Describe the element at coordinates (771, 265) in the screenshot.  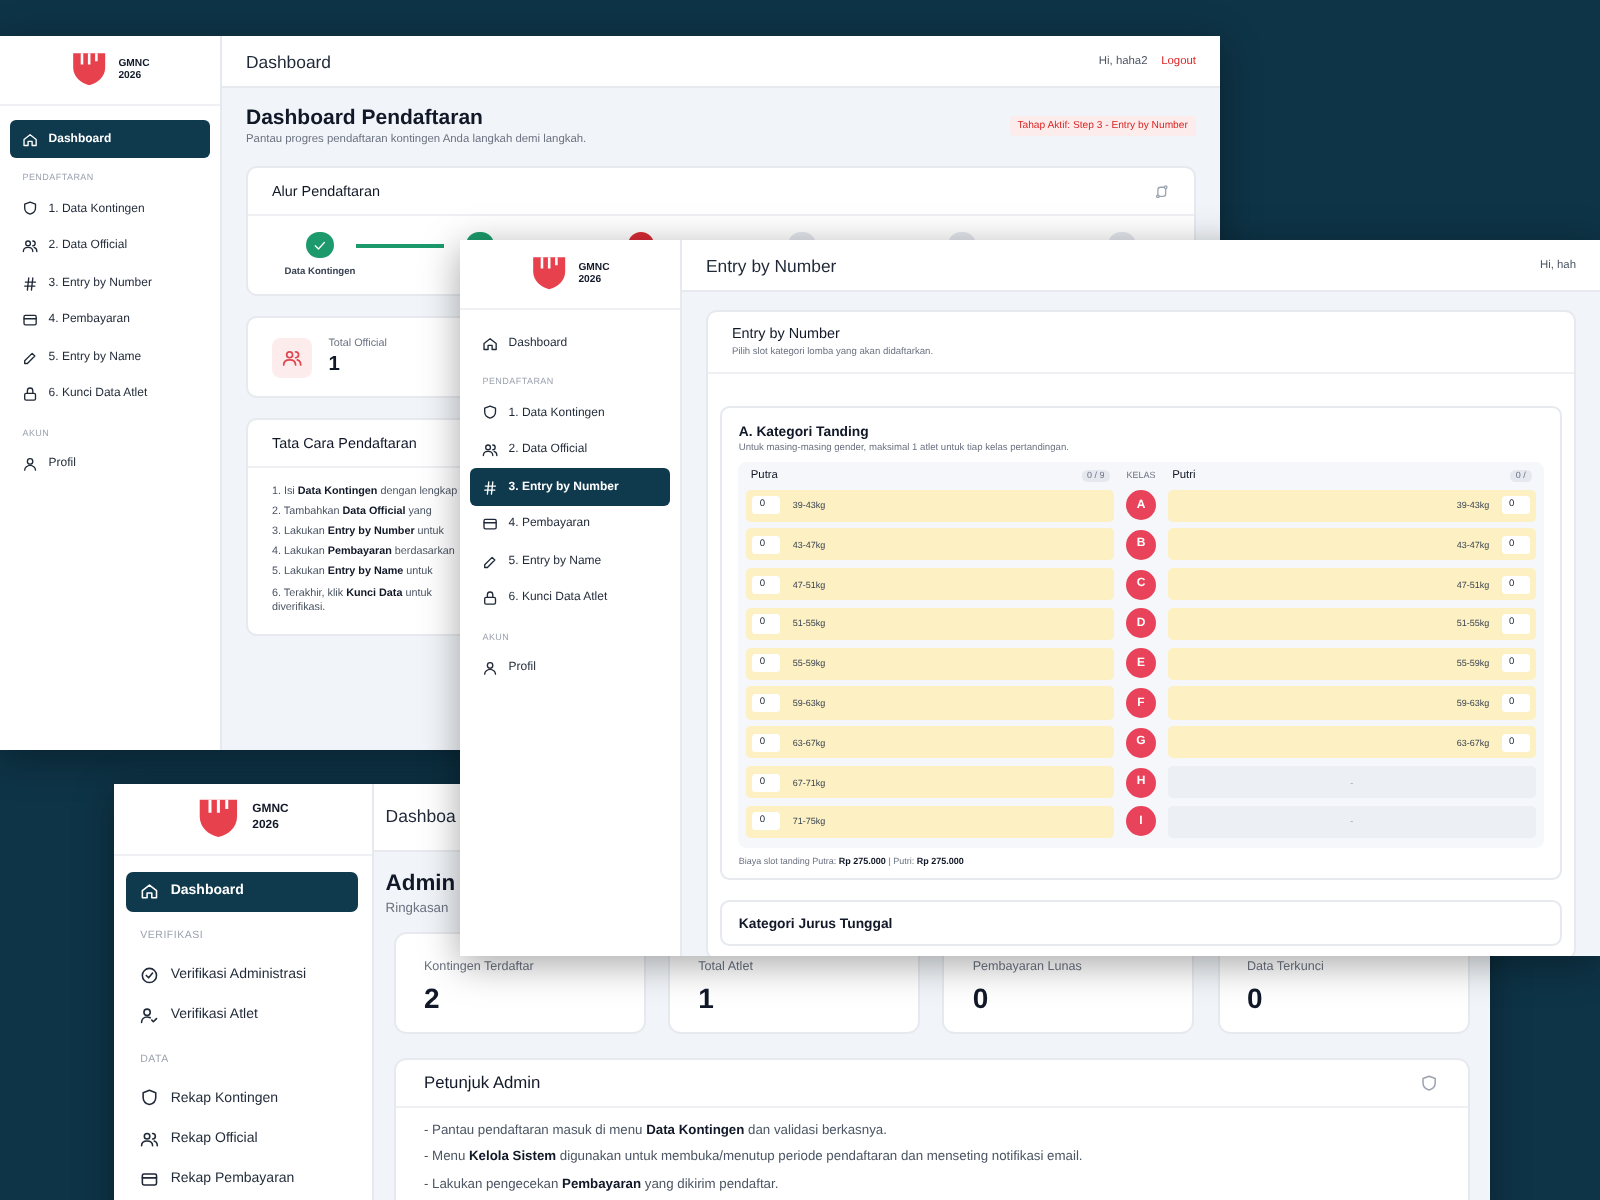
I see `page-header-title: Entry by Number` at that location.